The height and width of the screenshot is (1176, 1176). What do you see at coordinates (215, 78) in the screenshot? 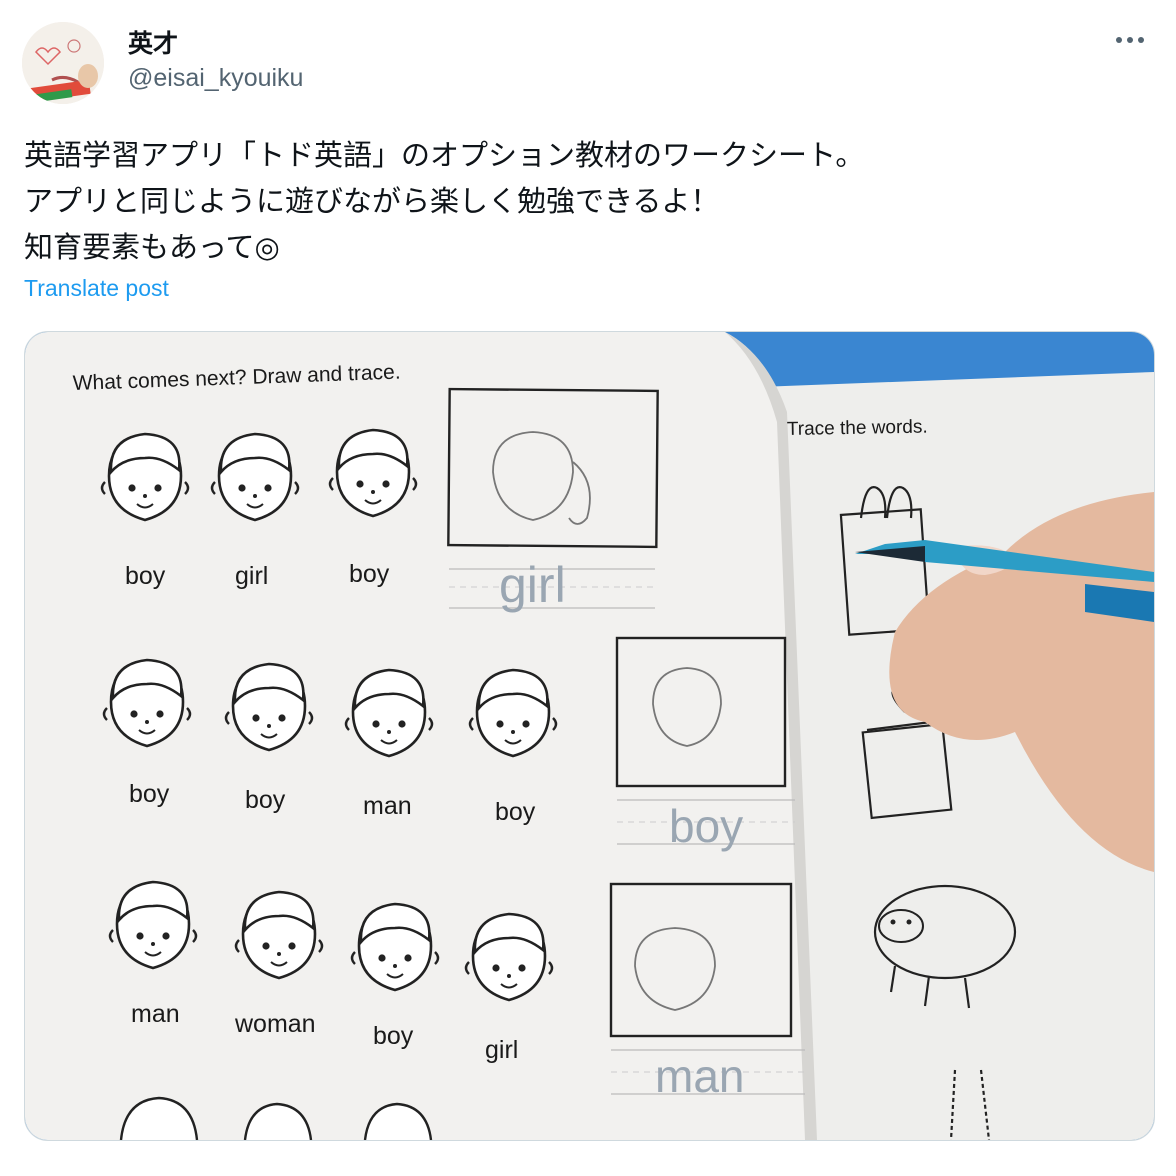
I see `author-handle: @eisai_kyouiku` at bounding box center [215, 78].